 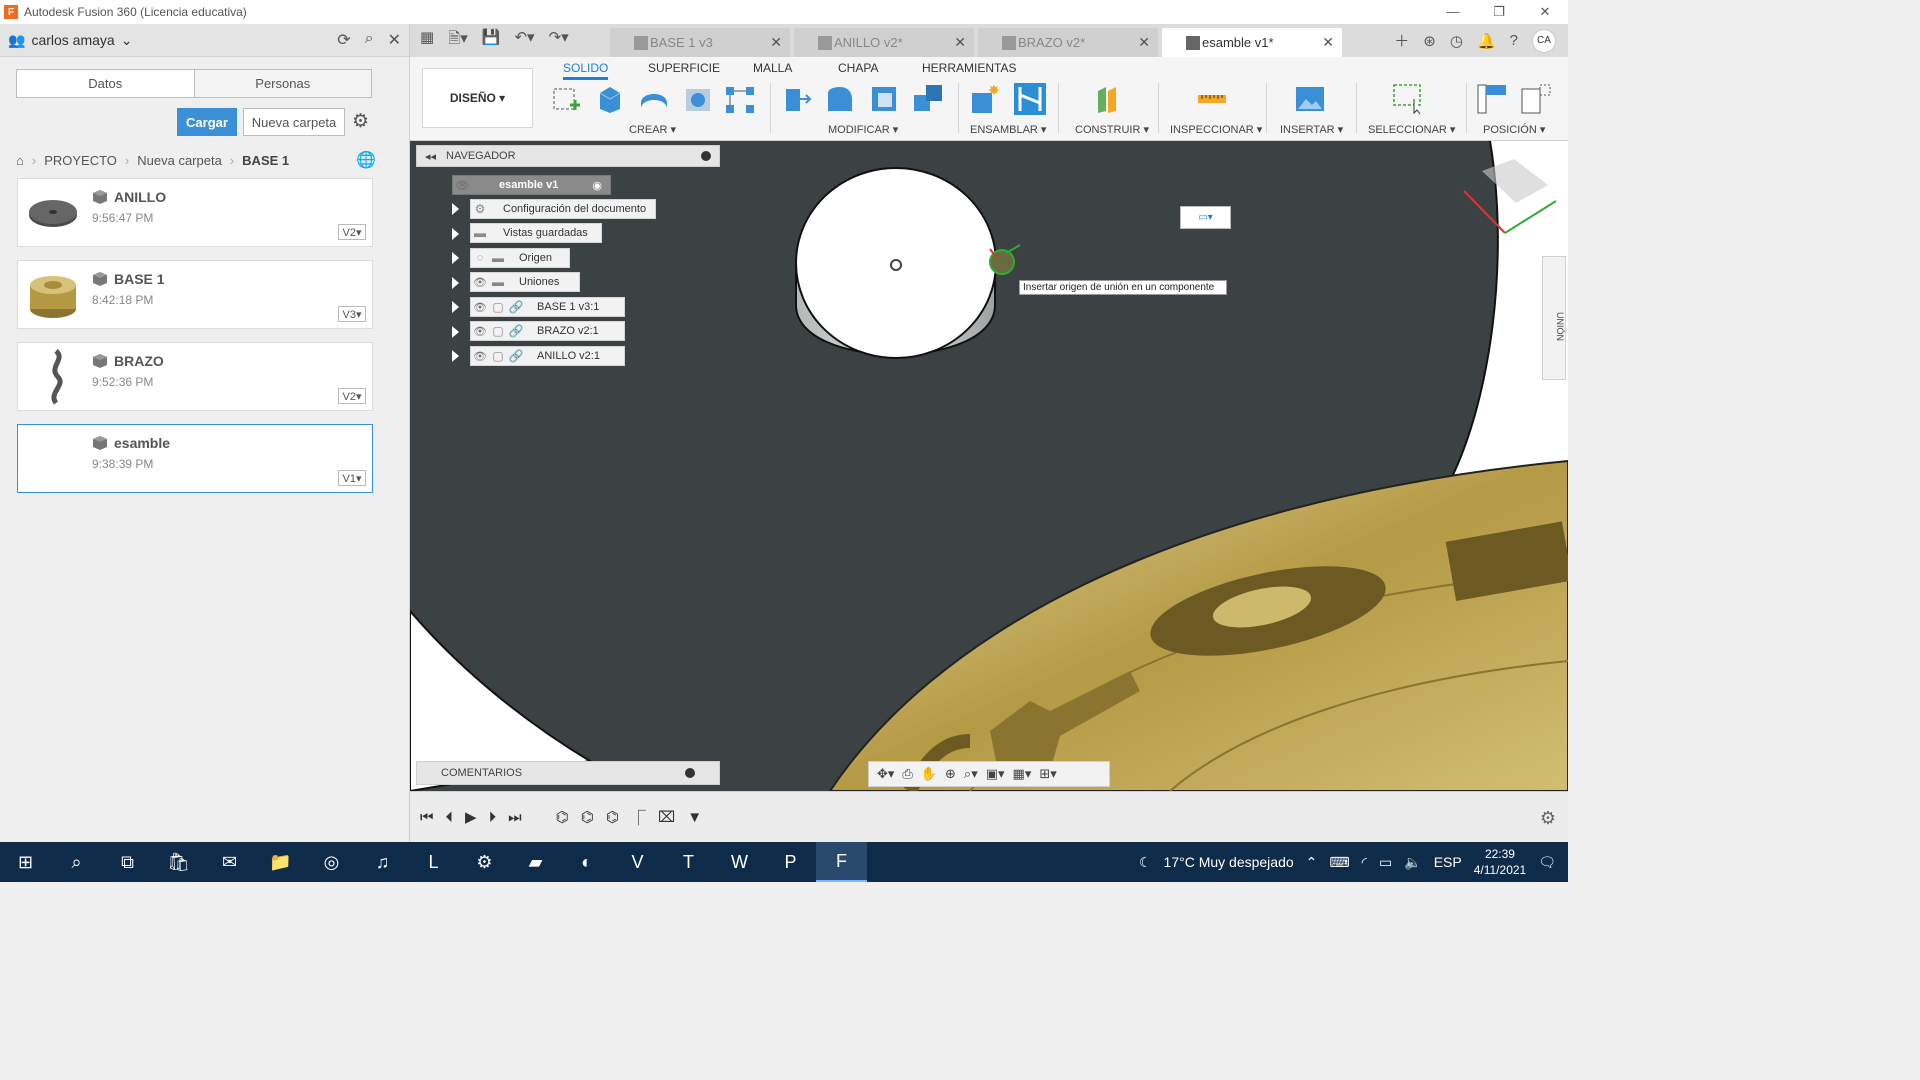 What do you see at coordinates (366, 160) in the screenshot?
I see `globe-icon: 🌐` at bounding box center [366, 160].